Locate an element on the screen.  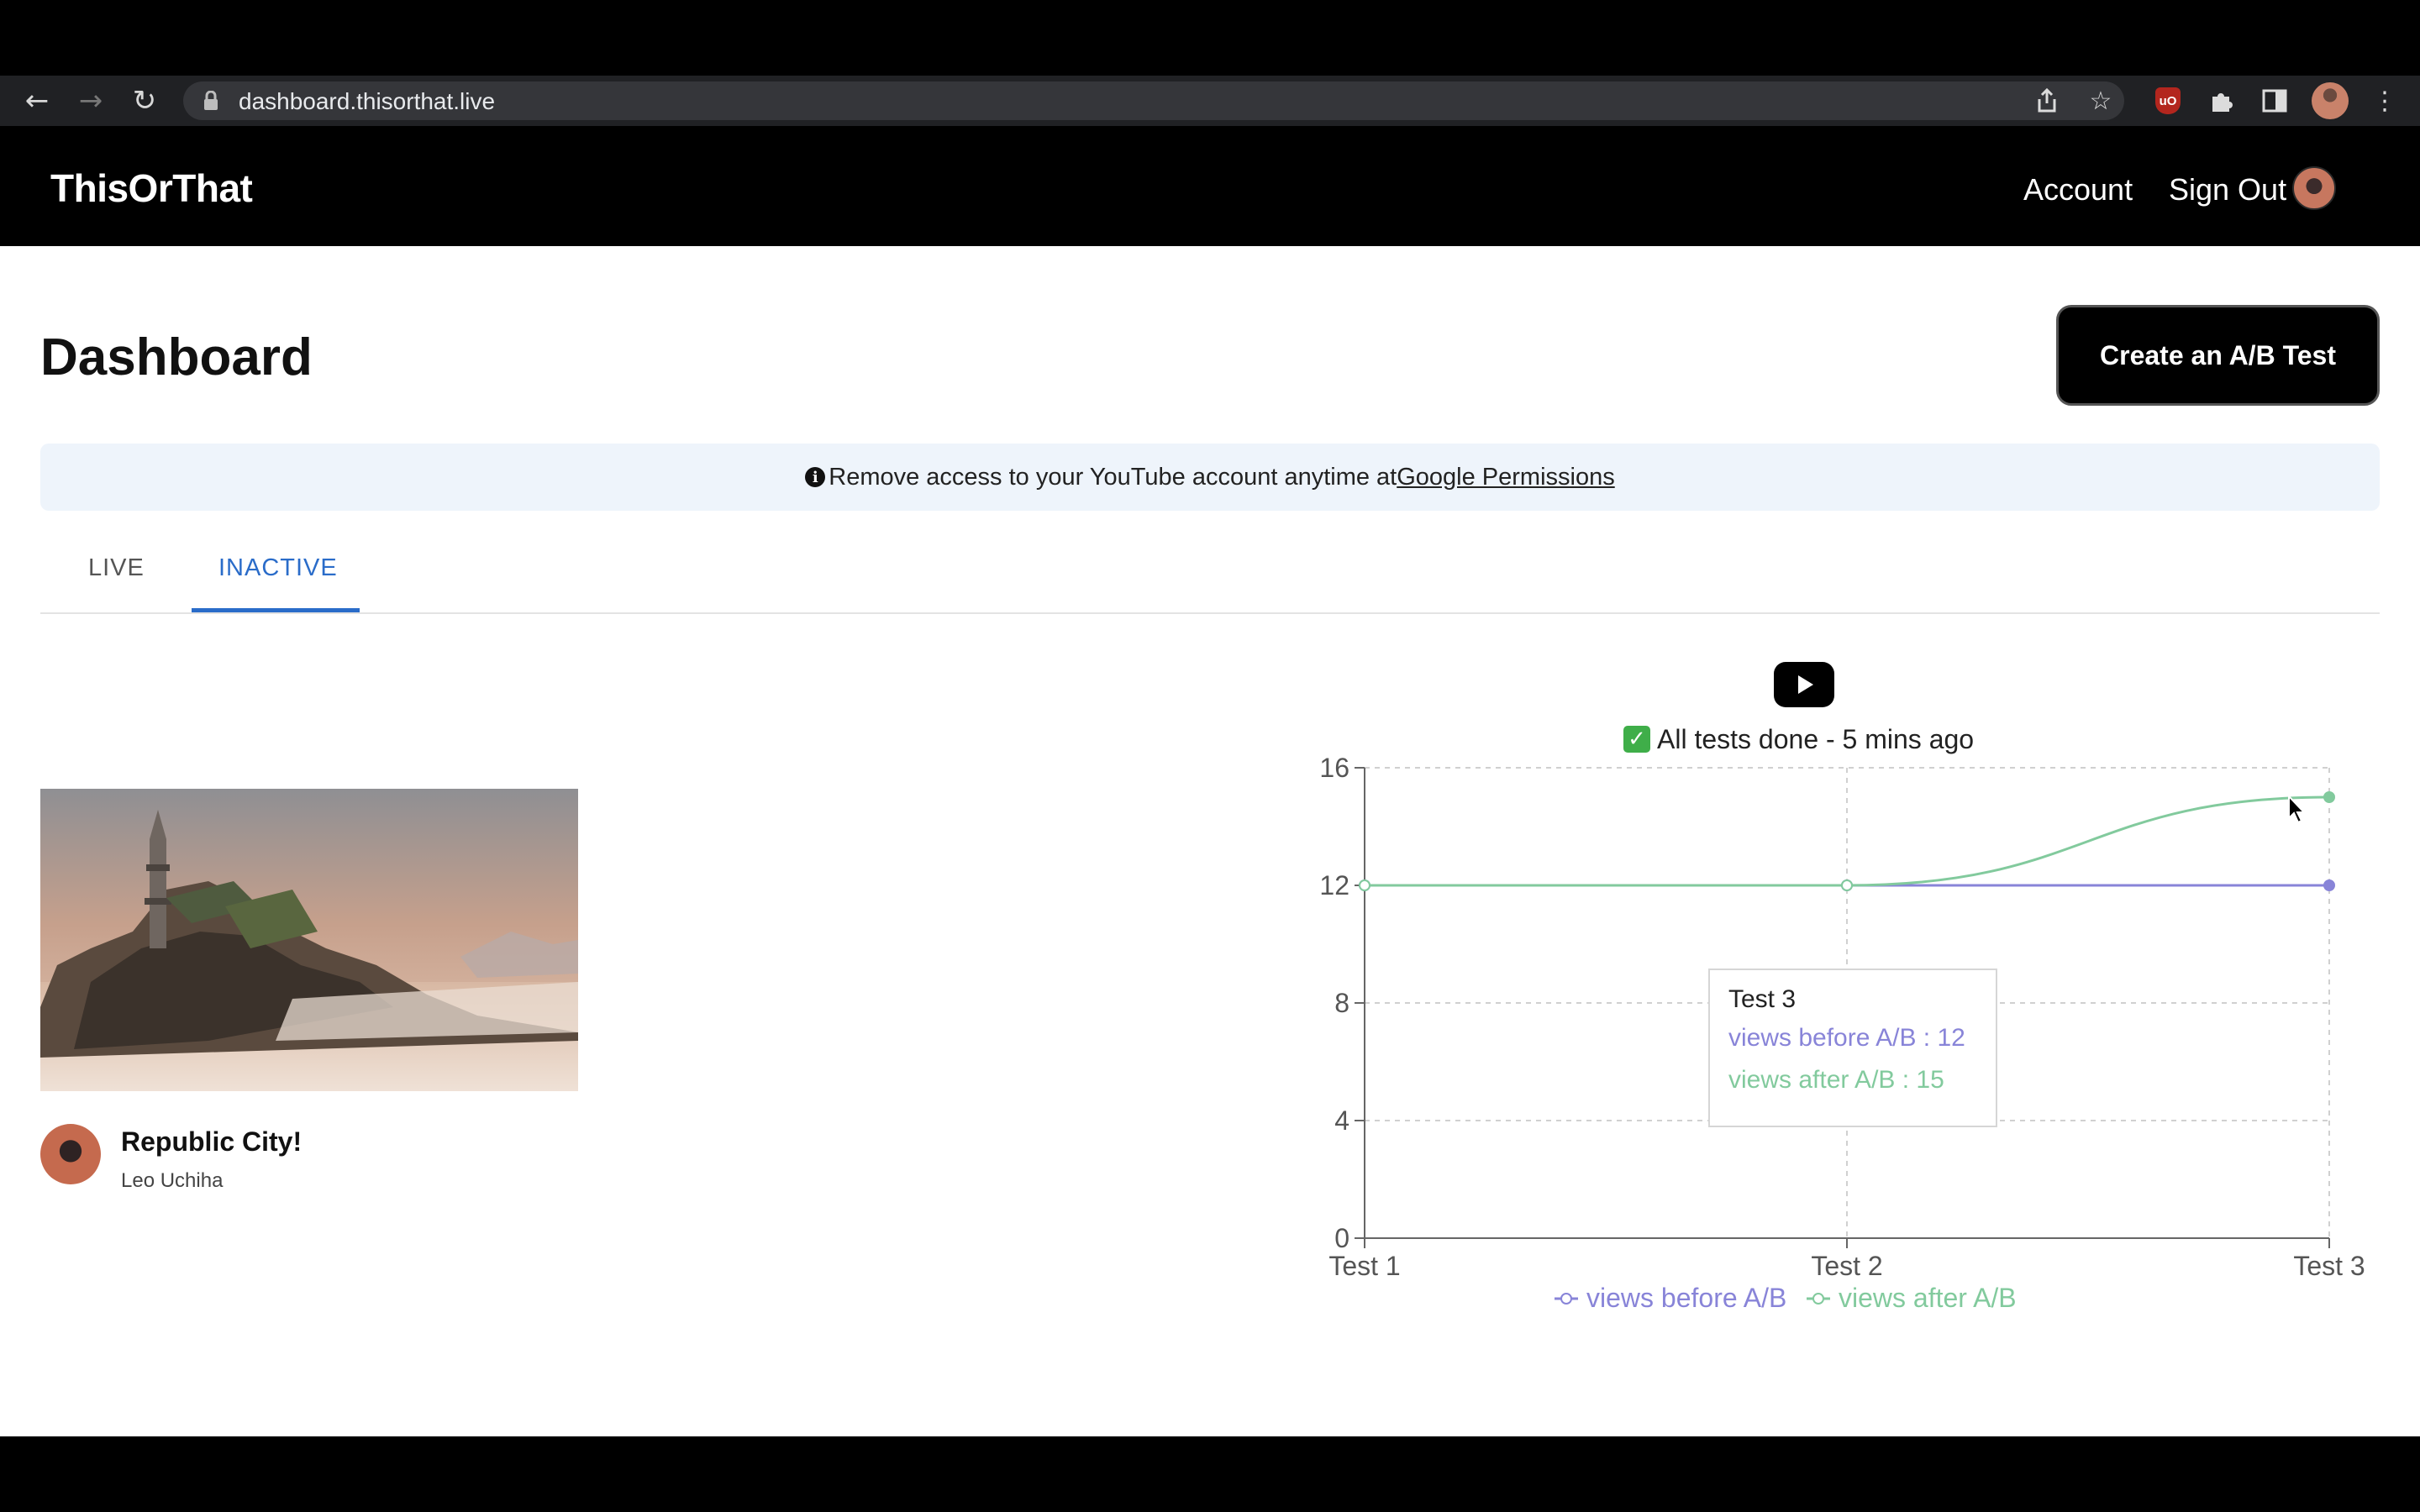
y-tick-label: 16 is located at coordinates (1334, 768).